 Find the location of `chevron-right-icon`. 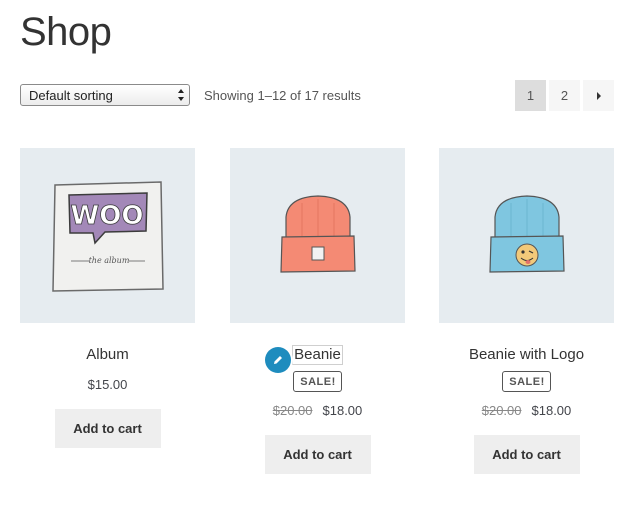

chevron-right-icon is located at coordinates (598, 95).